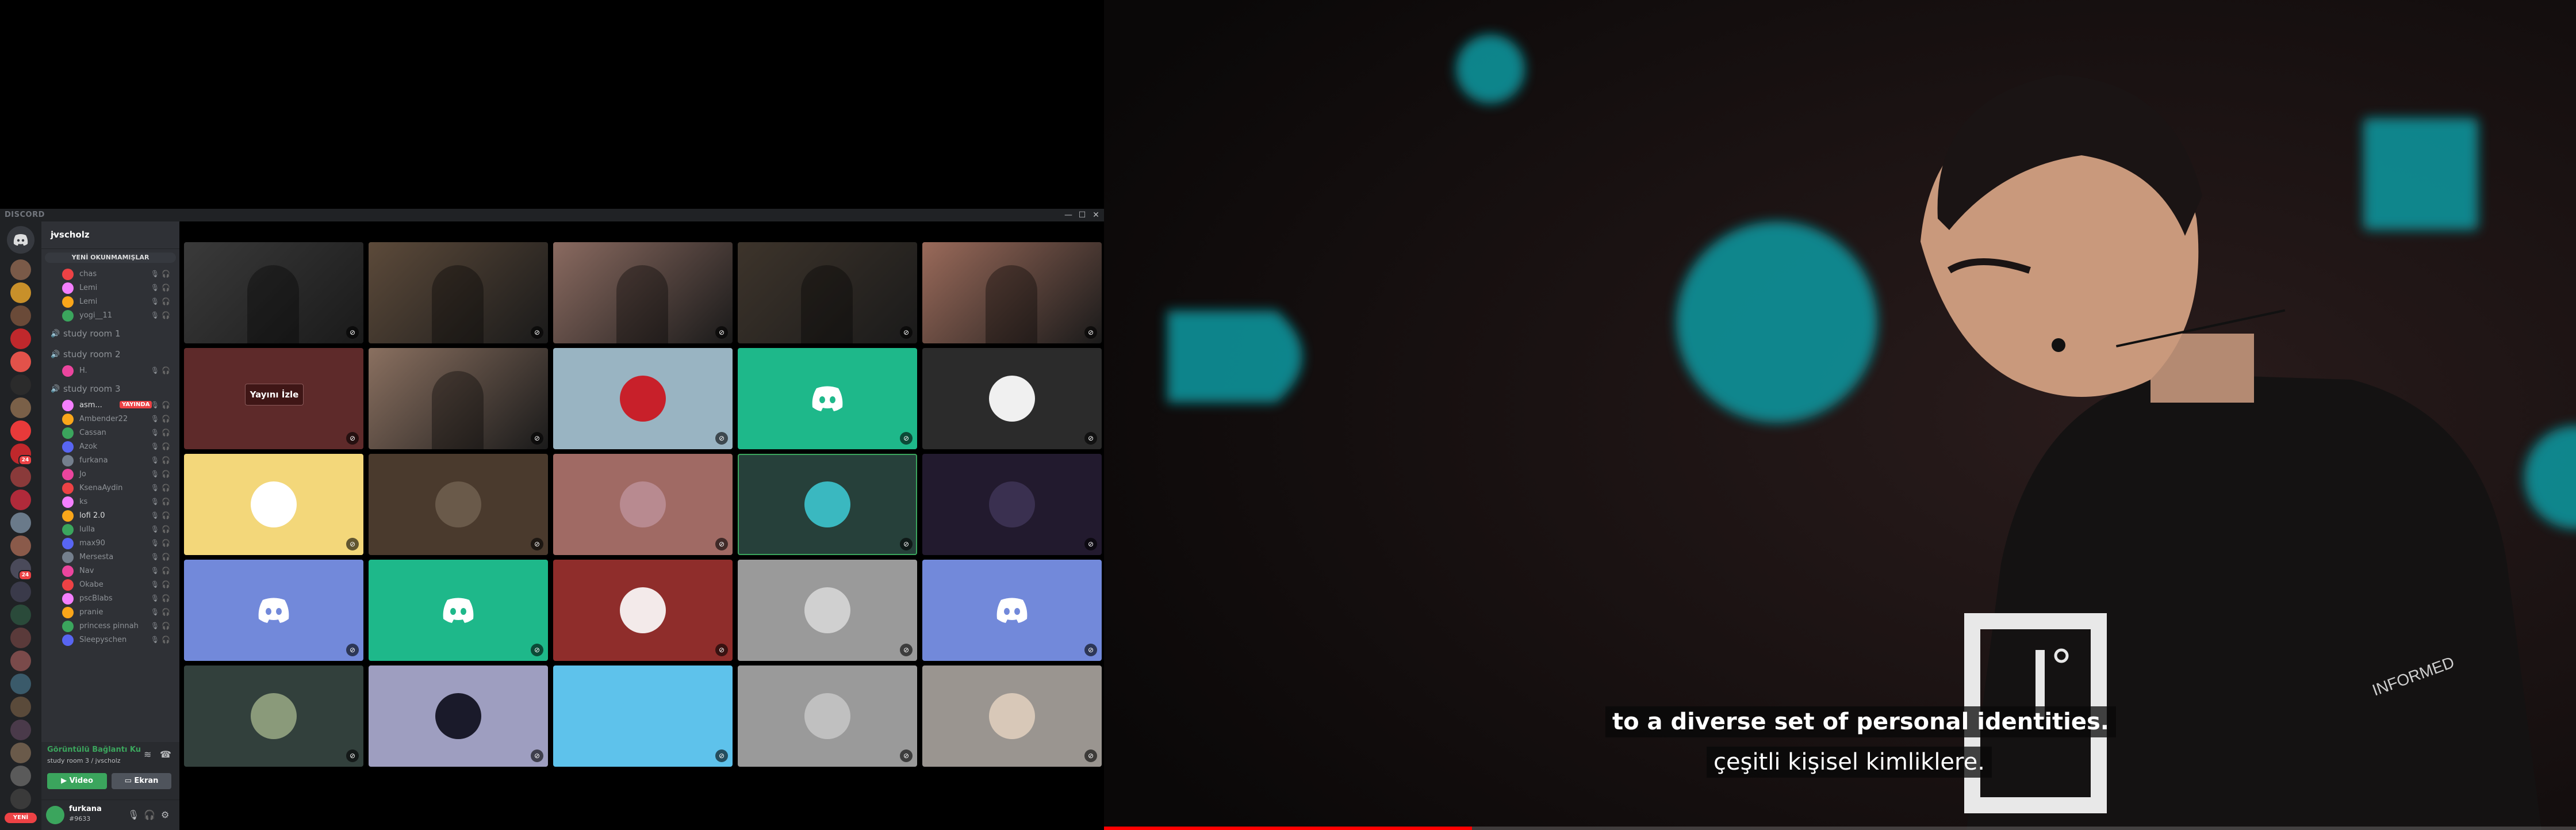 The image size is (2576, 830). I want to click on watch-stream-button: Yayını İzle, so click(274, 395).